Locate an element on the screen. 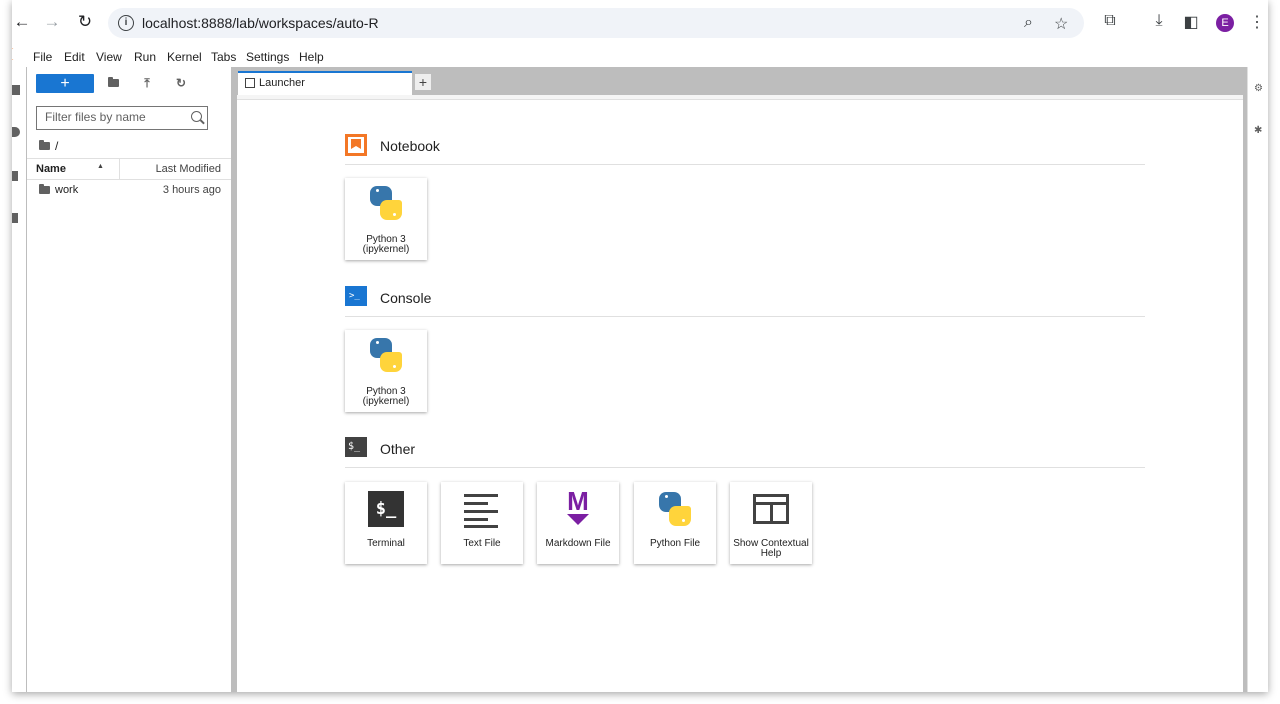 This screenshot has height=704, width=1280. file-browser: + ⤒ ↻ / Name ▲ Last Modified work 3 hou is located at coordinates (129, 379).